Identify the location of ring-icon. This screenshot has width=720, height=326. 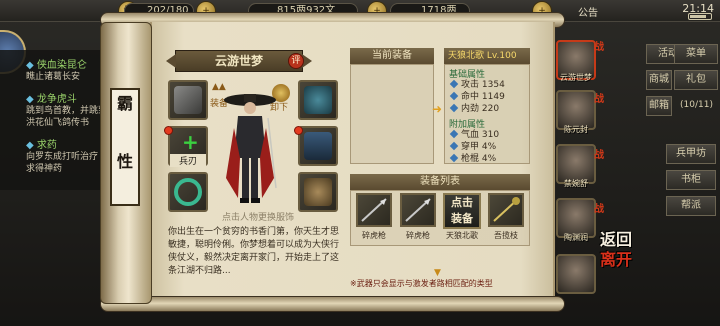
(188, 192).